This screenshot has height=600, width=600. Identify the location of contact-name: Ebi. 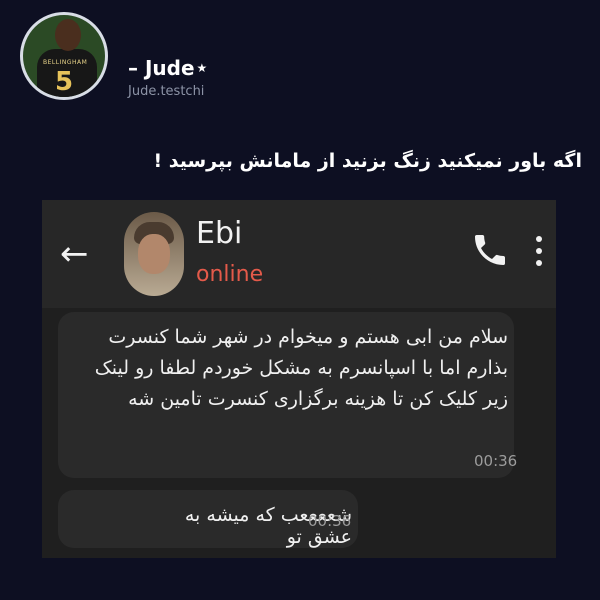
(219, 233).